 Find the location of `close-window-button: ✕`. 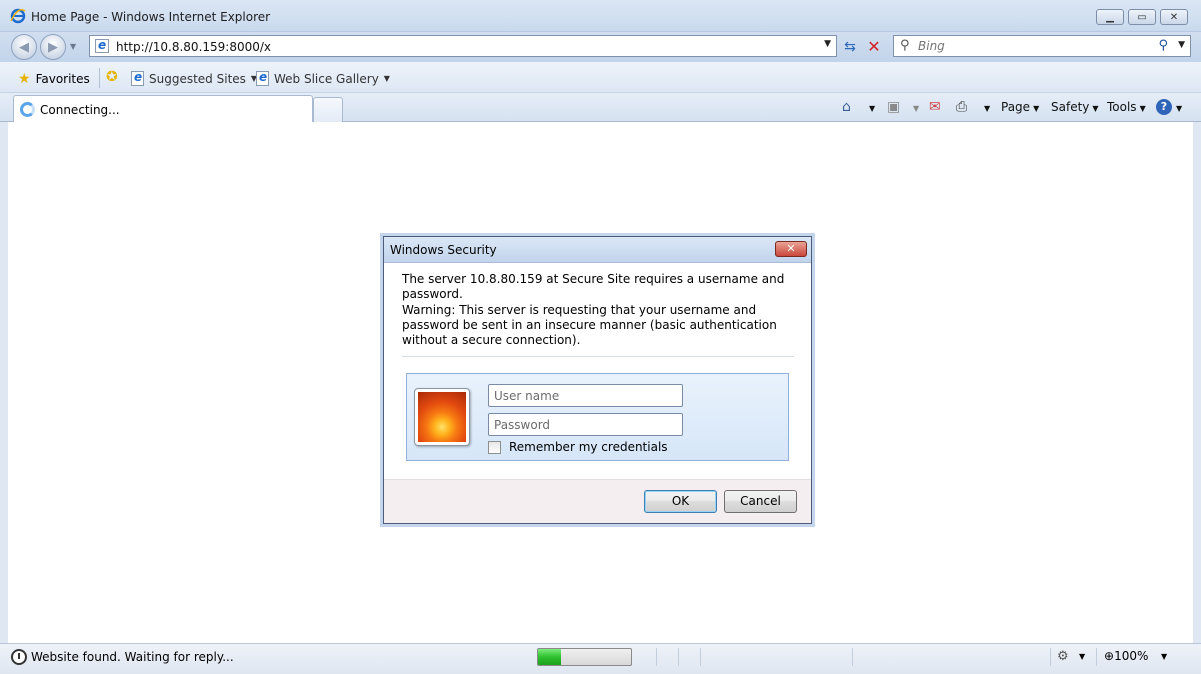

close-window-button: ✕ is located at coordinates (1174, 17).